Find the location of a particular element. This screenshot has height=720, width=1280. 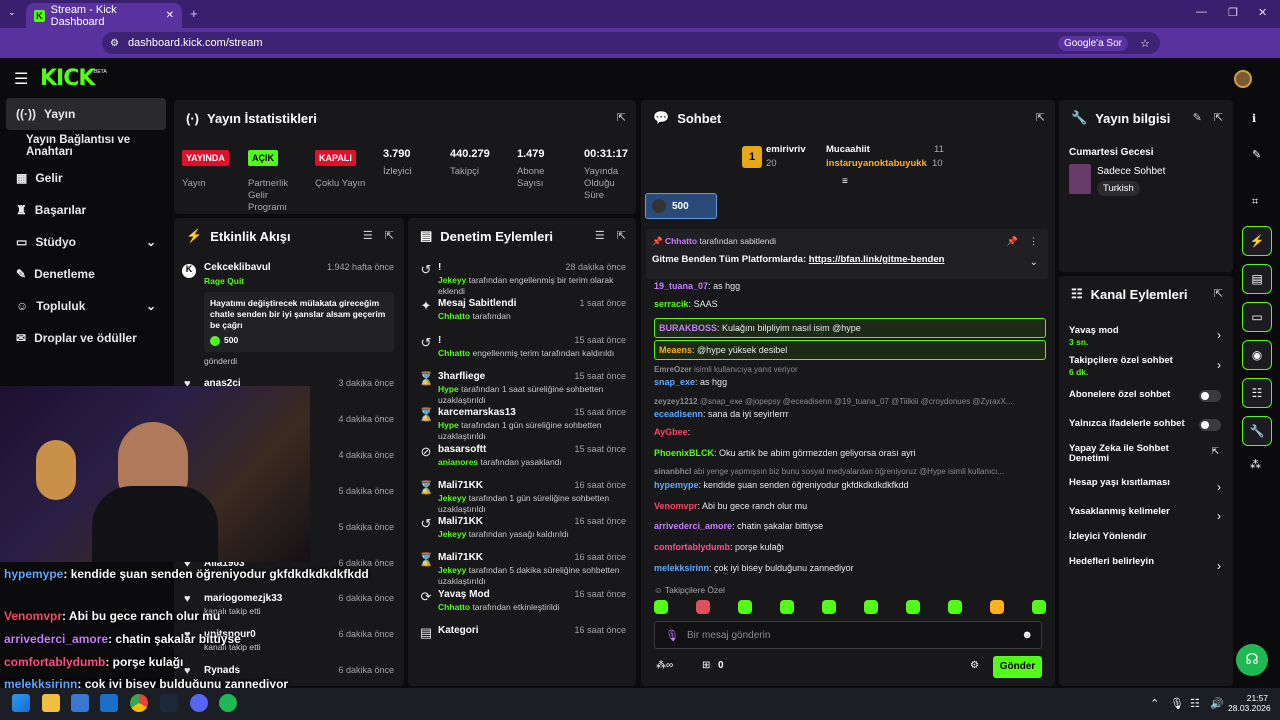

chat-username: EmreOzer is located at coordinates (673, 369).